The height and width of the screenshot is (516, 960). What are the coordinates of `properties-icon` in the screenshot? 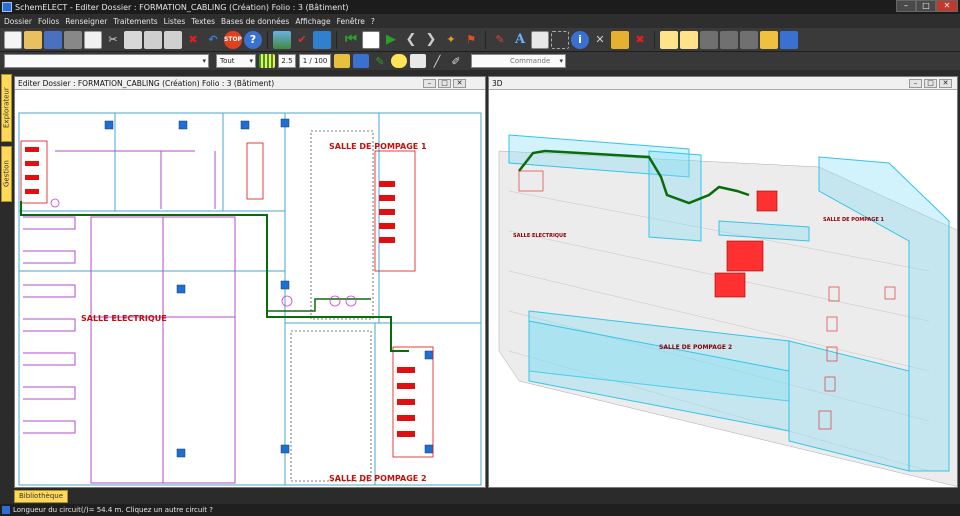 It's located at (769, 39).